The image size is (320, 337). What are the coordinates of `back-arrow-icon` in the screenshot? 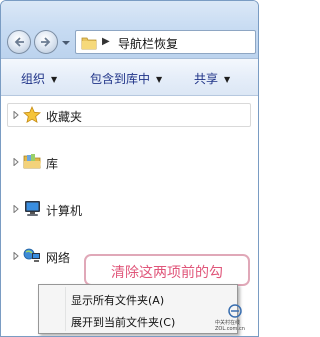 It's located at (19, 42).